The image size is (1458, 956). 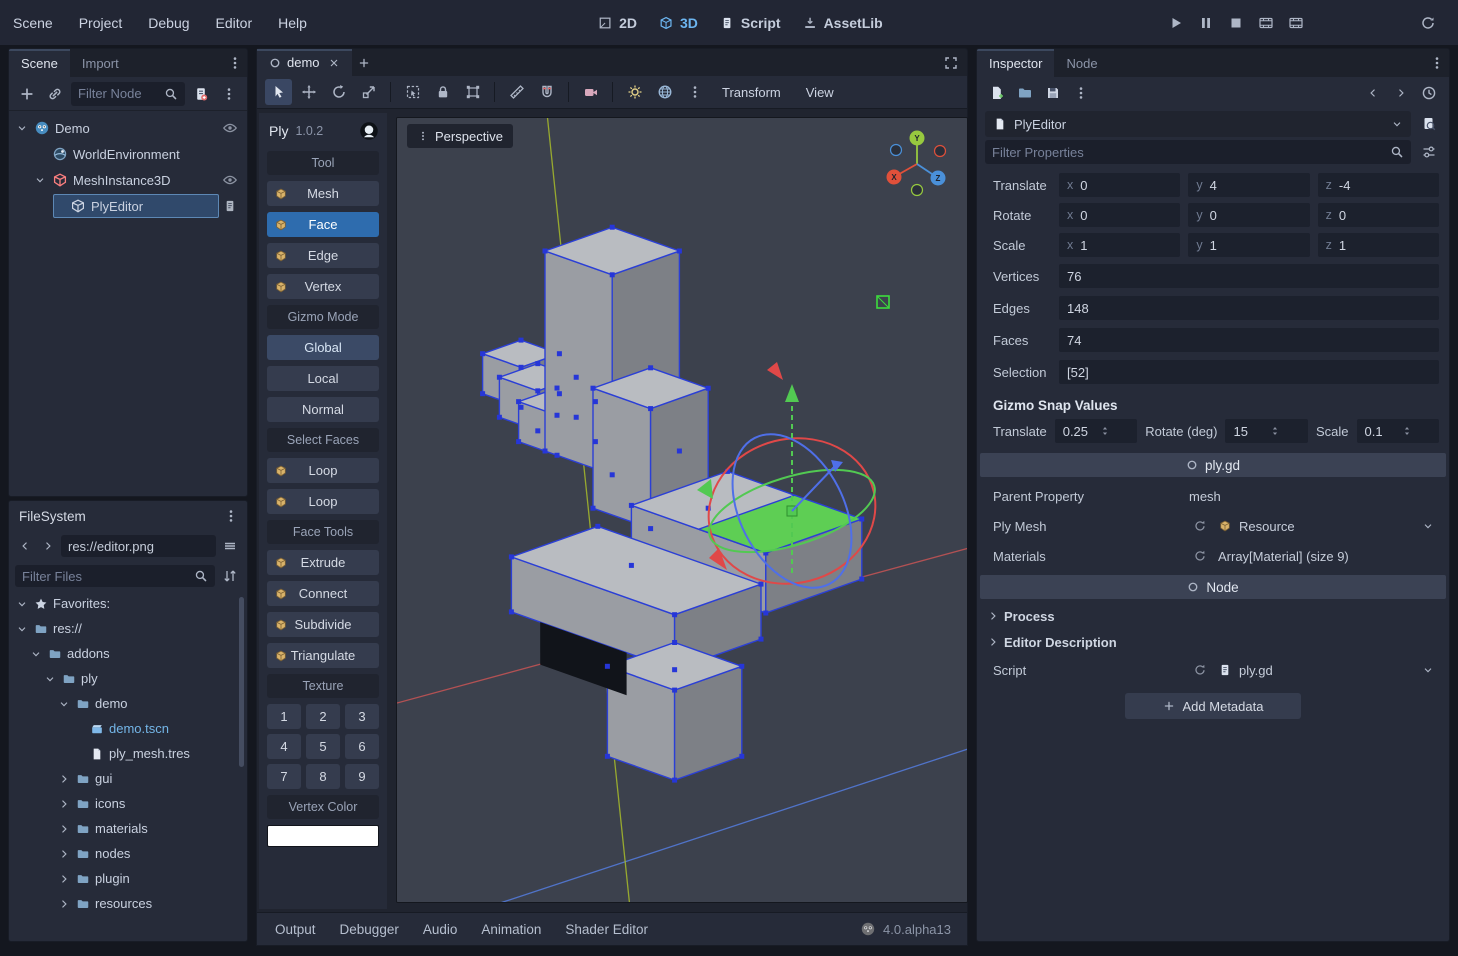 What do you see at coordinates (1213, 642) in the screenshot?
I see `section-editor-description: Editor Description` at bounding box center [1213, 642].